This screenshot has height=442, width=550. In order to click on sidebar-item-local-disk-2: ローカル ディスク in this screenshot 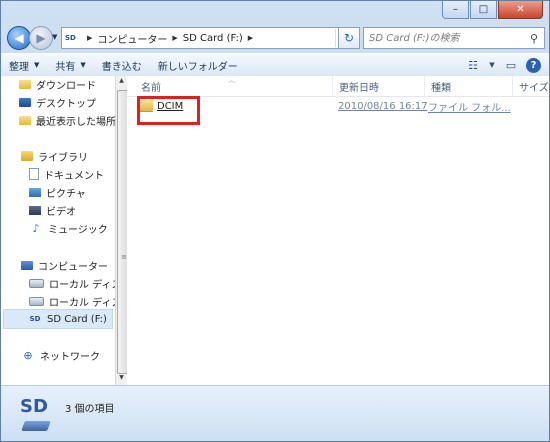, I will do `click(72, 301)`.